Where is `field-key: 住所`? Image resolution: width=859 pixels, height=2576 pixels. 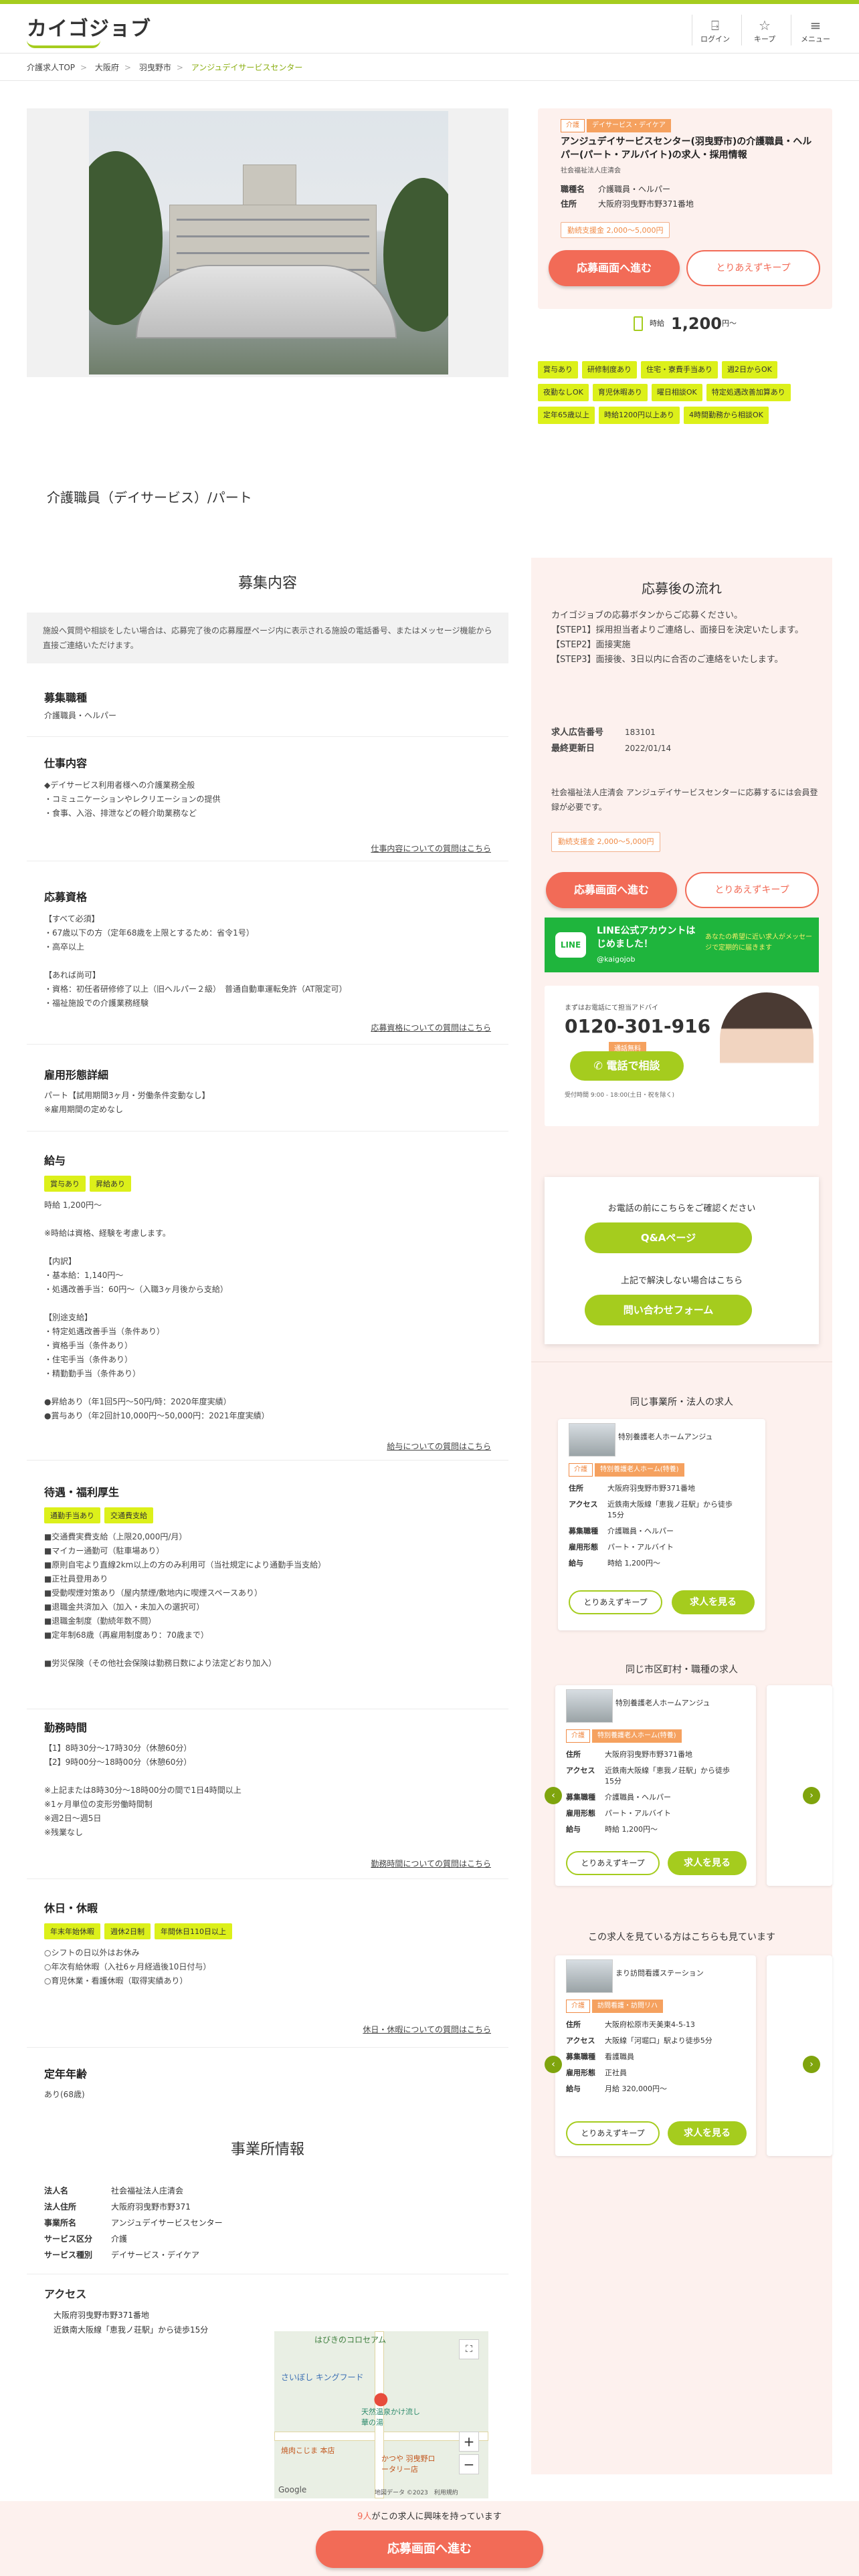
field-key: 住所 is located at coordinates (569, 204).